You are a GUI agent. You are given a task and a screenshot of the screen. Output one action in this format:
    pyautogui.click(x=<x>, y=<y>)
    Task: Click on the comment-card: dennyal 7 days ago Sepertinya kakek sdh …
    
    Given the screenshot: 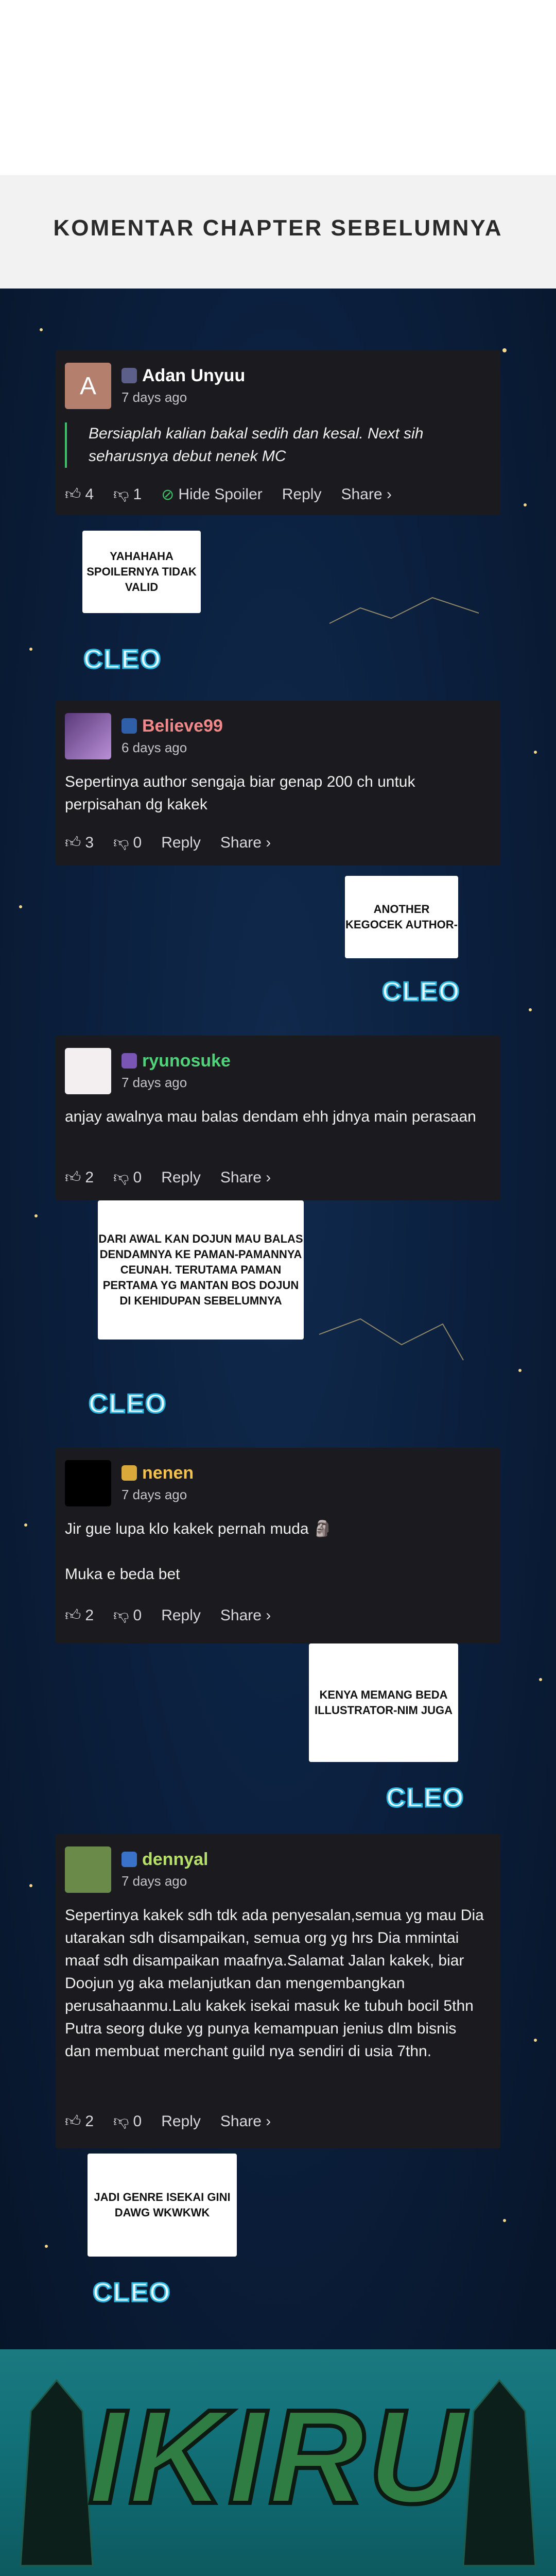 What is the action you would take?
    pyautogui.click(x=278, y=1991)
    